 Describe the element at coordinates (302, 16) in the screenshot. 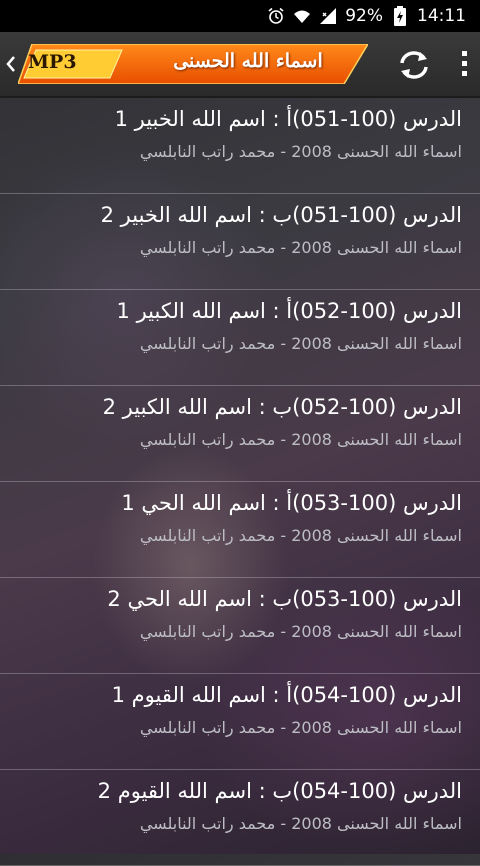

I see `wifi-icon` at that location.